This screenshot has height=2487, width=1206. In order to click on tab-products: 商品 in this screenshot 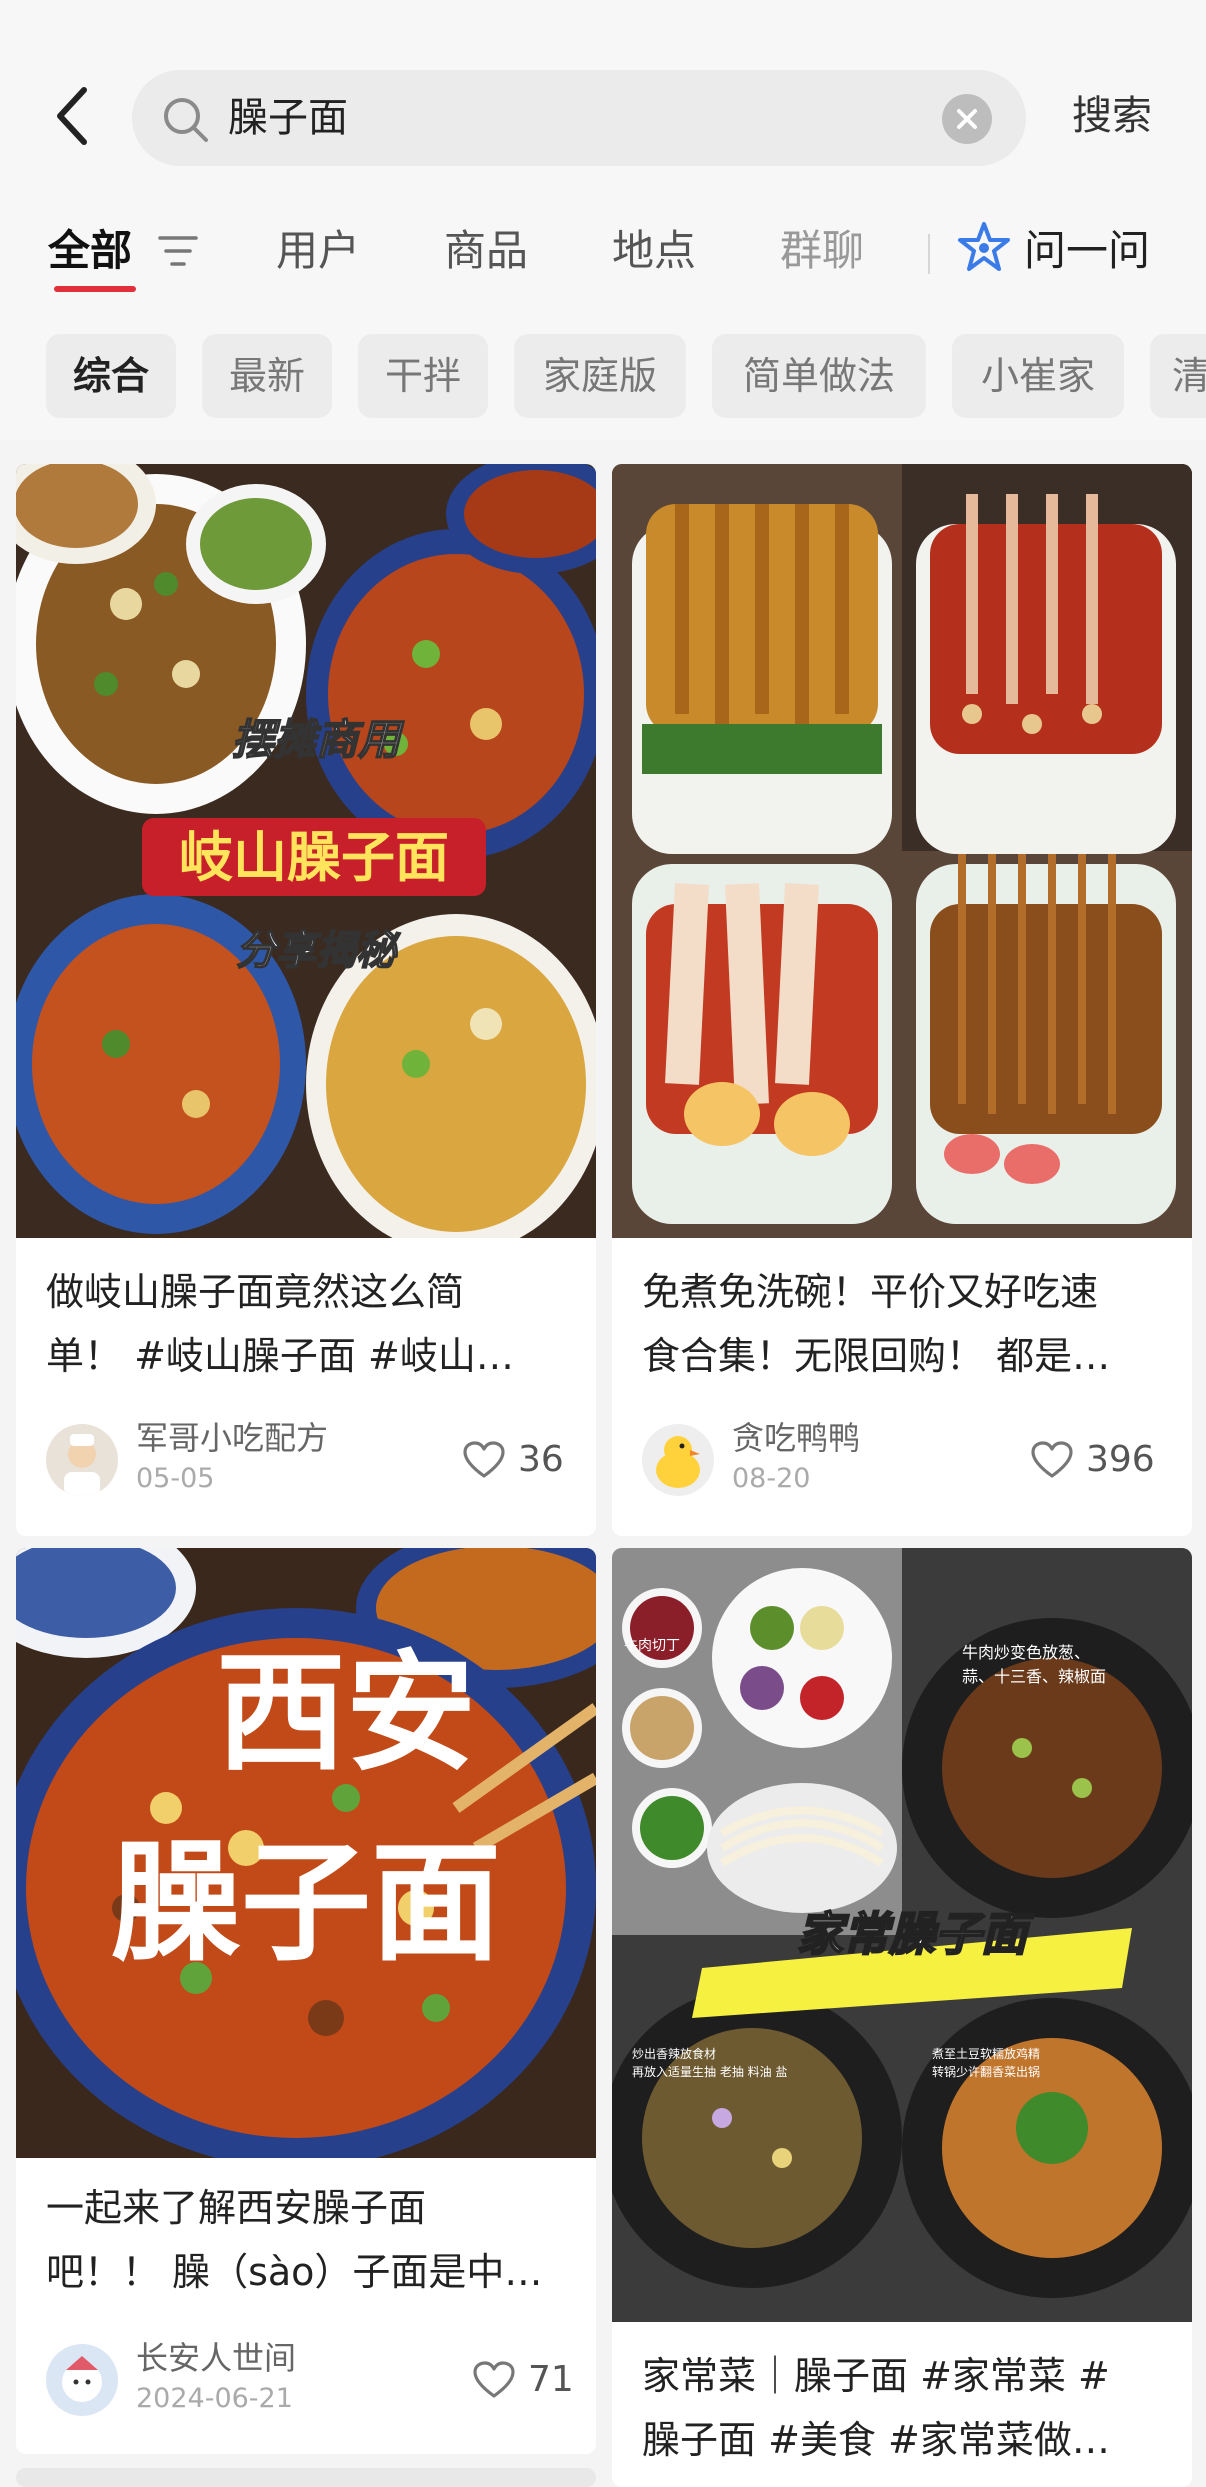, I will do `click(486, 251)`.